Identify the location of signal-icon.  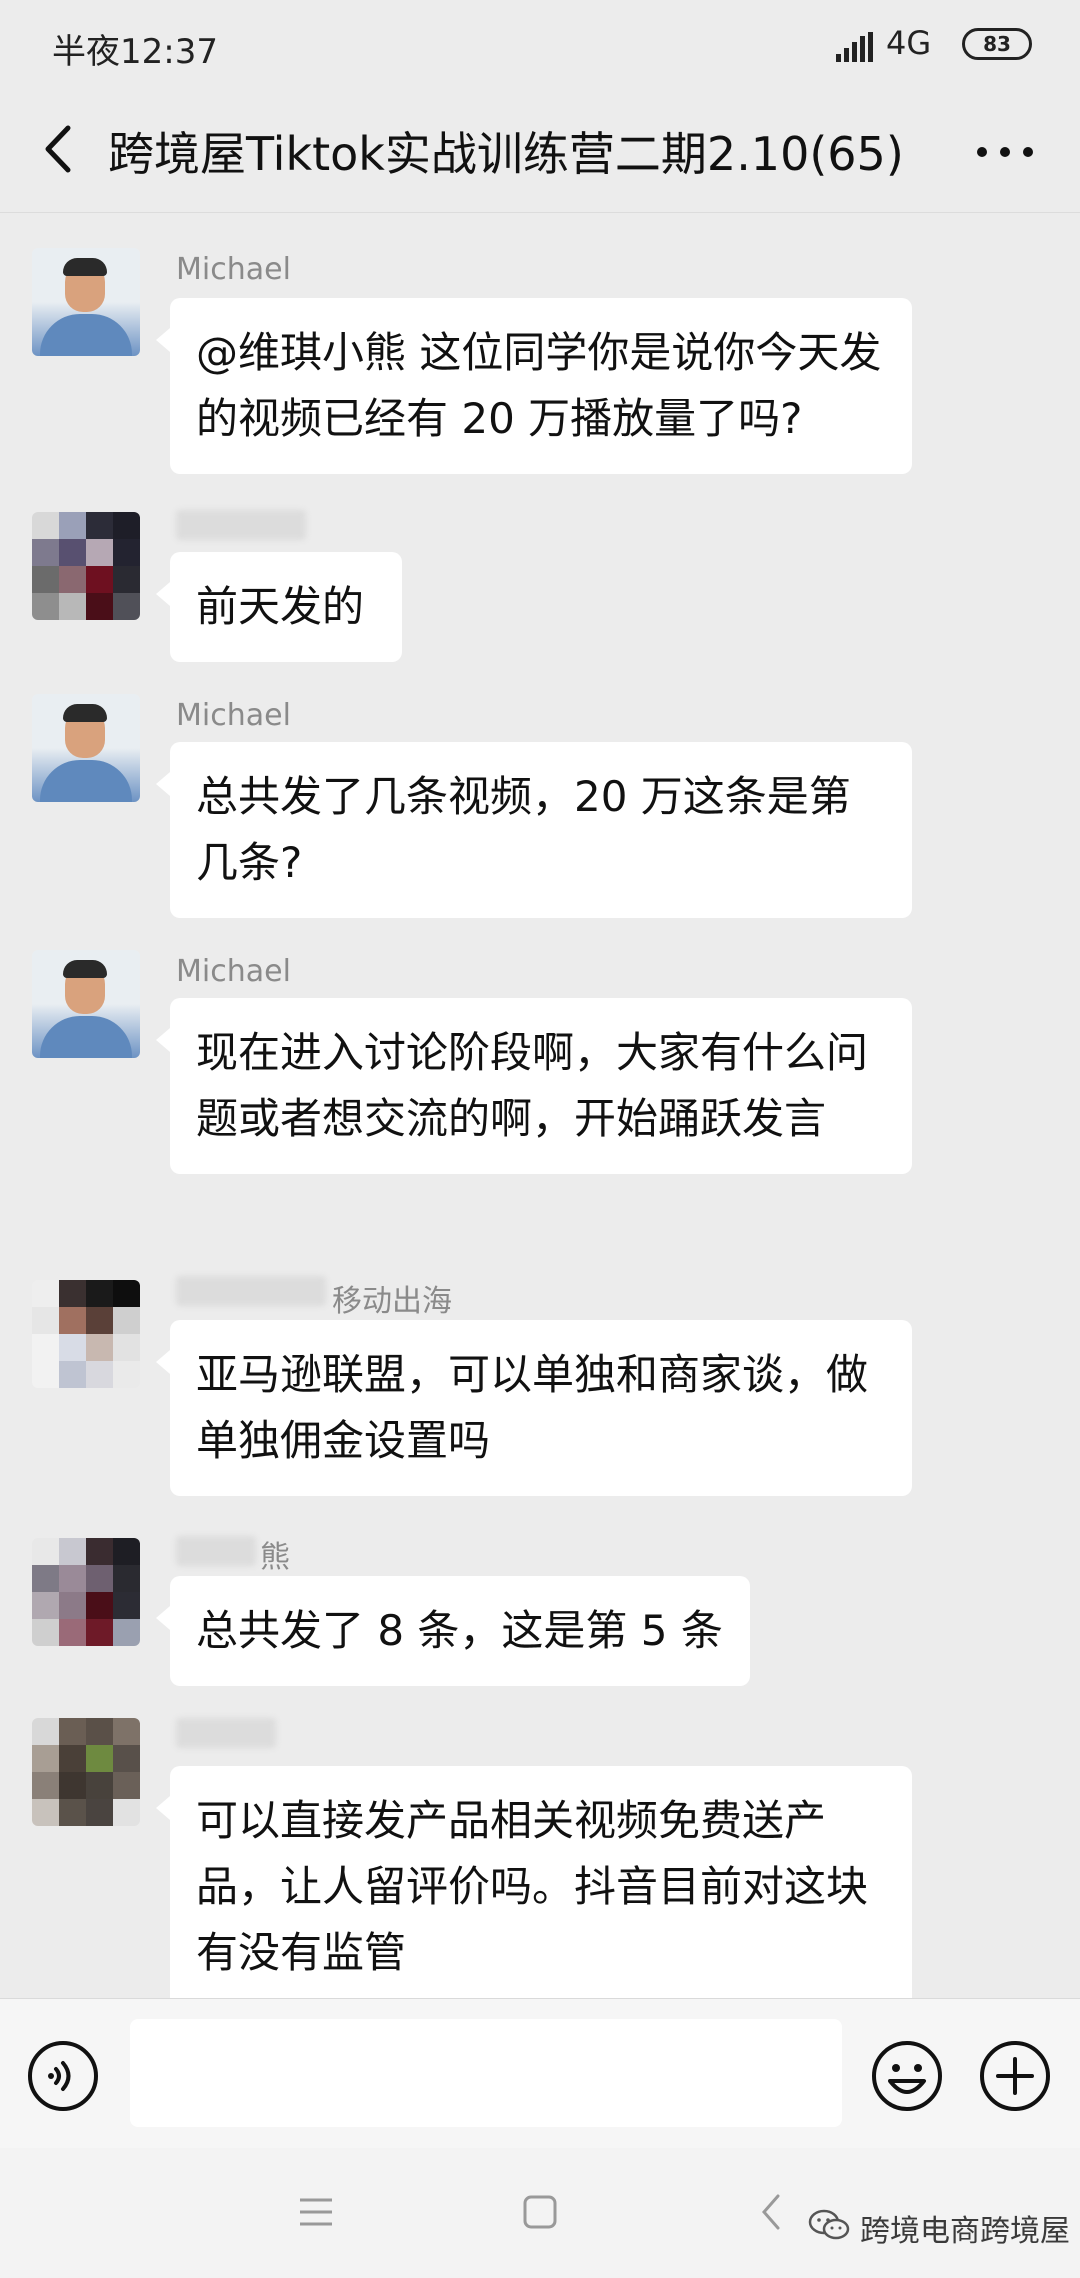
(854, 47).